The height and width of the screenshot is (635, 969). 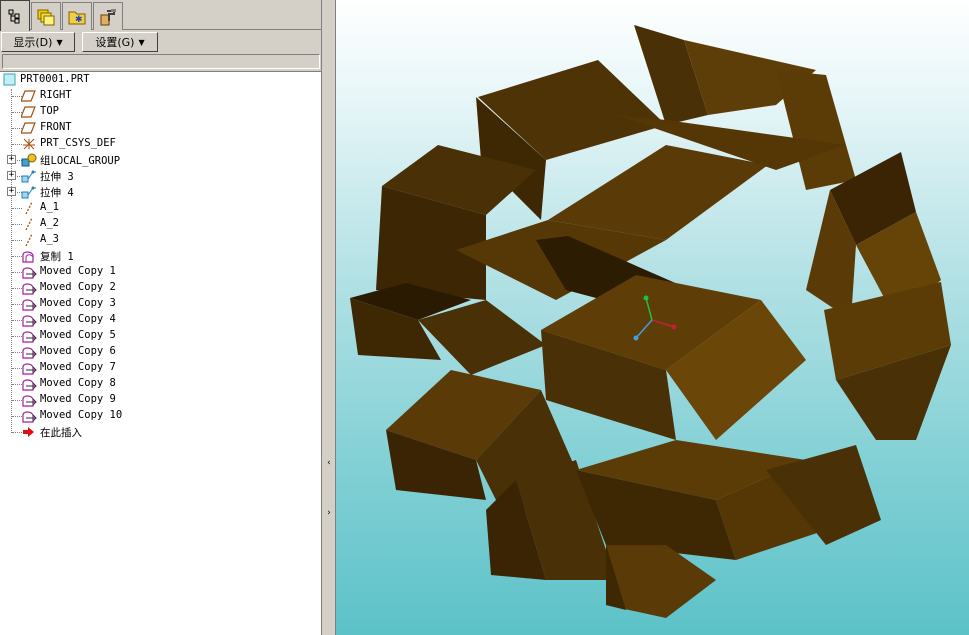 What do you see at coordinates (100, 240) in the screenshot?
I see `tree-item: A_3` at bounding box center [100, 240].